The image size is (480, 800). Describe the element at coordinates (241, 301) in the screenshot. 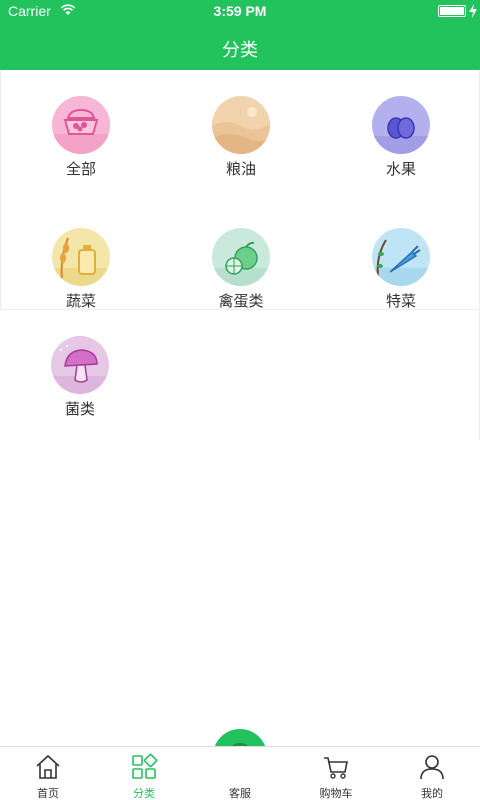

I see `category-label: 禽蛋类` at that location.